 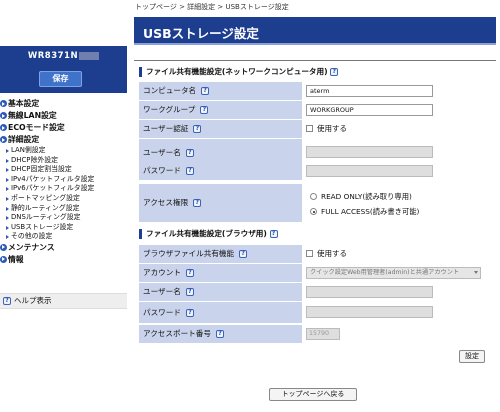 I want to click on browser-username-label: ユーザー名?, so click(x=220, y=292).